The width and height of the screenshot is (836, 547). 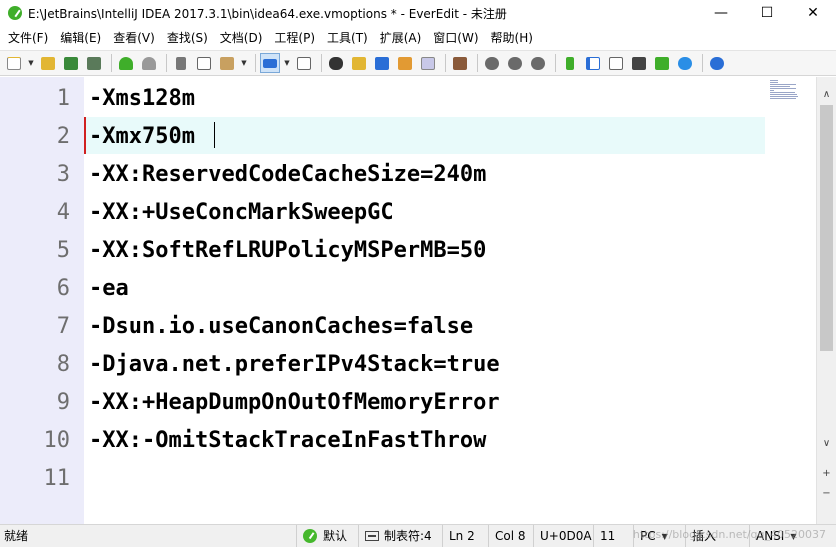 What do you see at coordinates (492, 63) in the screenshot?
I see `tool-1-icon` at bounding box center [492, 63].